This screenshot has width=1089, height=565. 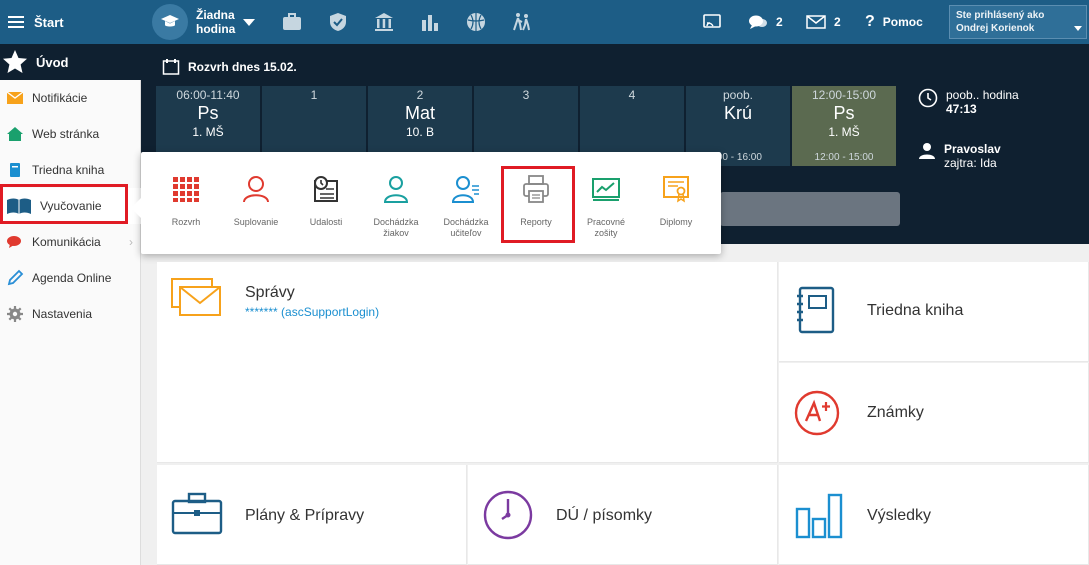 What do you see at coordinates (52, 62) in the screenshot?
I see `sidebar-uvod-label: Úvod` at bounding box center [52, 62].